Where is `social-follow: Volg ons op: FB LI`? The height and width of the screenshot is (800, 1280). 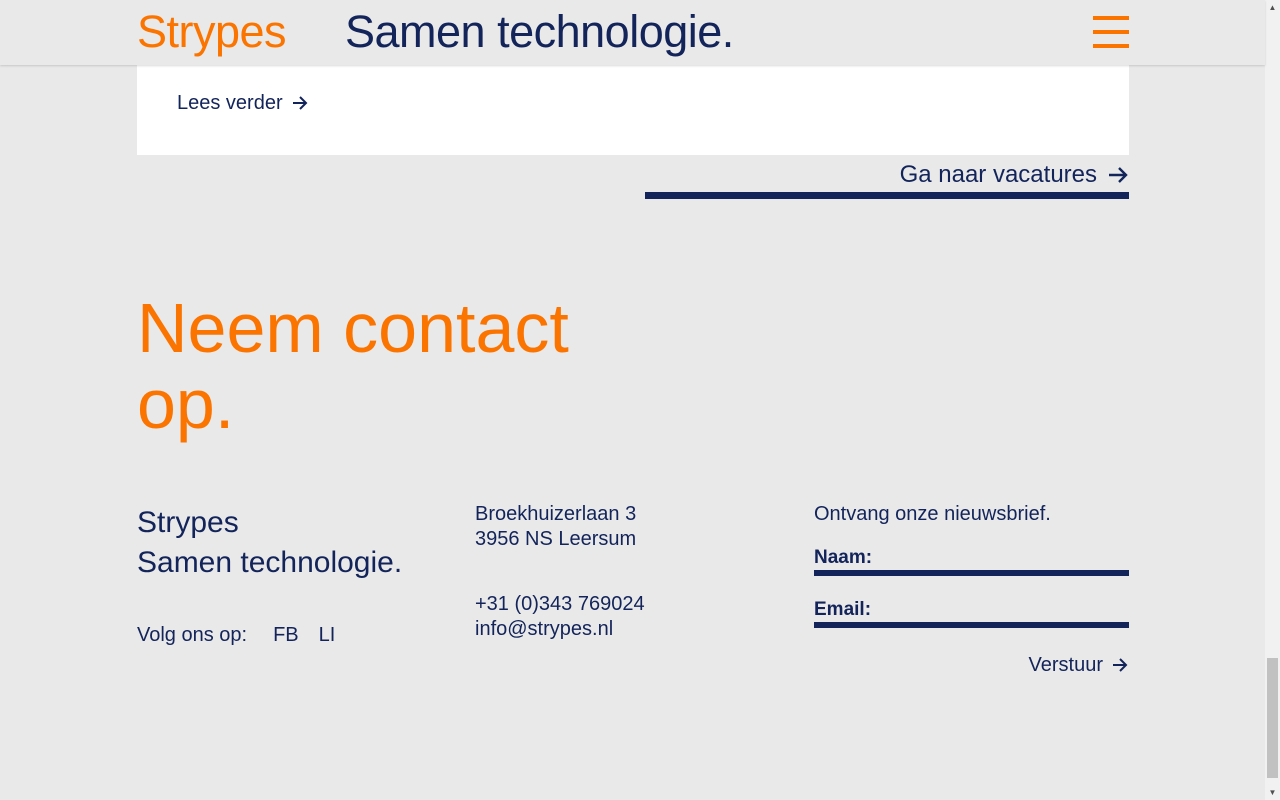
social-follow: Volg ons op: FB LI is located at coordinates (246, 635).